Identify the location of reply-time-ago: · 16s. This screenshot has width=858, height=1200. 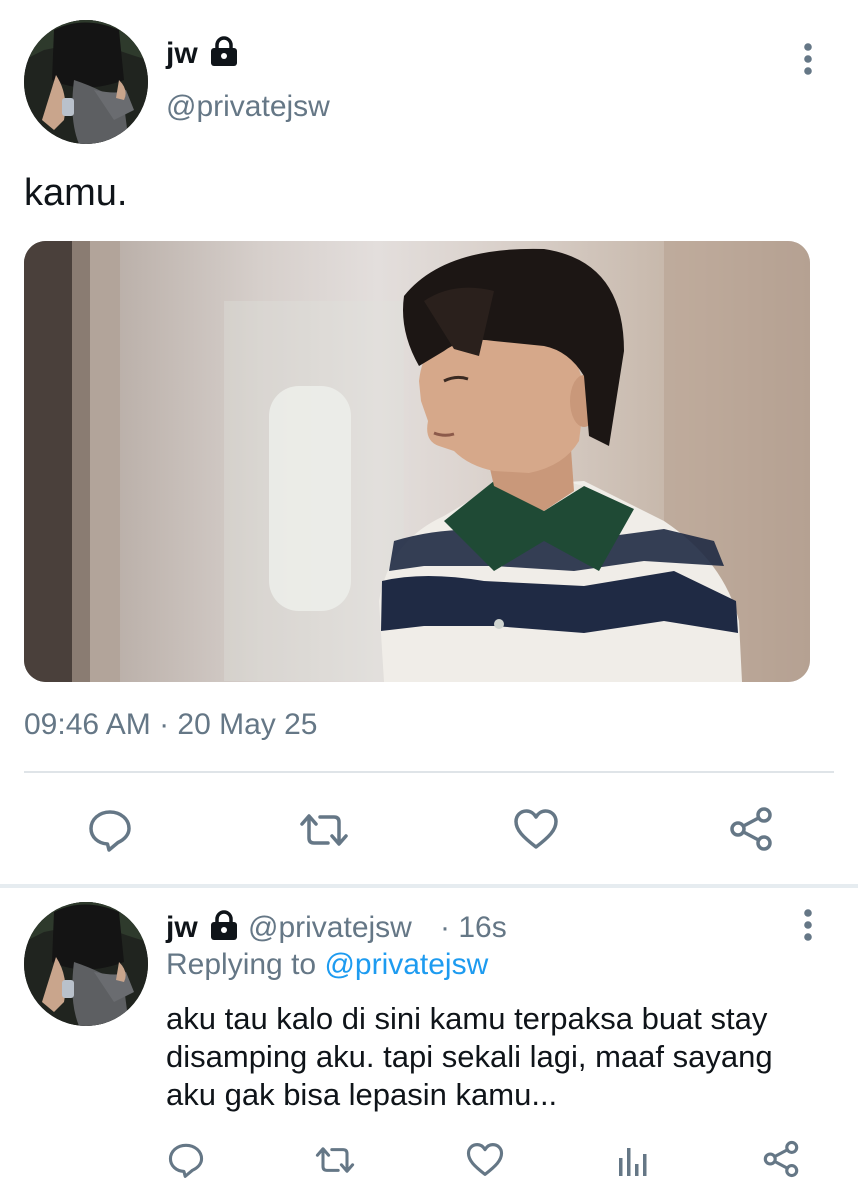
(473, 928).